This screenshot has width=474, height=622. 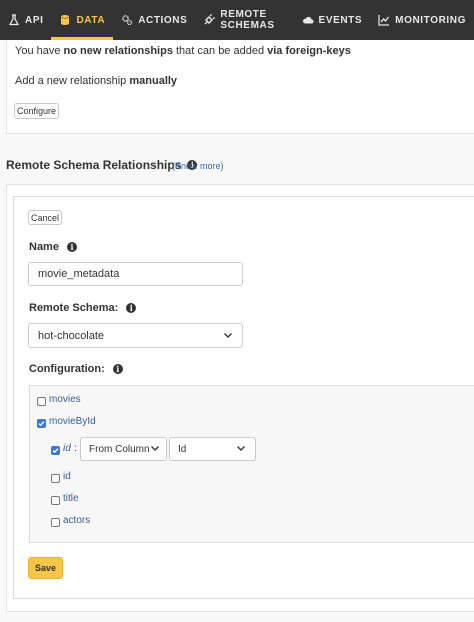 I want to click on arg-colon: :, so click(x=75, y=448).